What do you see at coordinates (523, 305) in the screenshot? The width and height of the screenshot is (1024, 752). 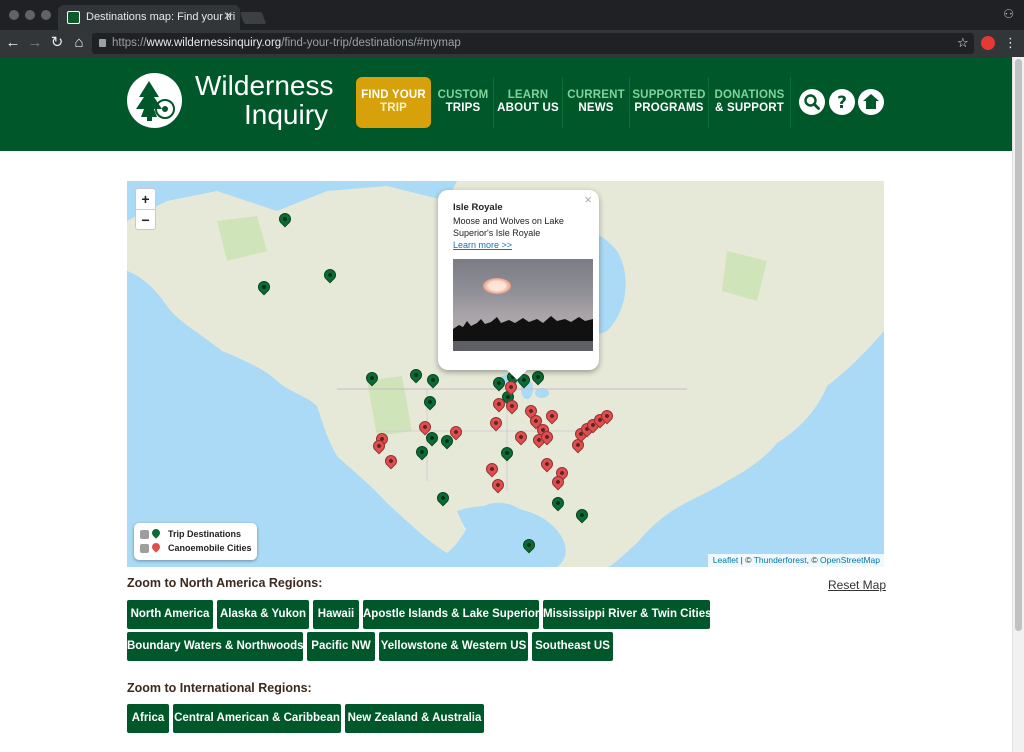 I see `popup-sunset-photo` at bounding box center [523, 305].